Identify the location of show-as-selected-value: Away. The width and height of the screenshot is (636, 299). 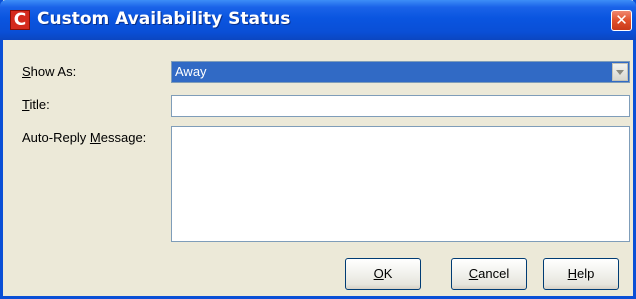
(191, 71).